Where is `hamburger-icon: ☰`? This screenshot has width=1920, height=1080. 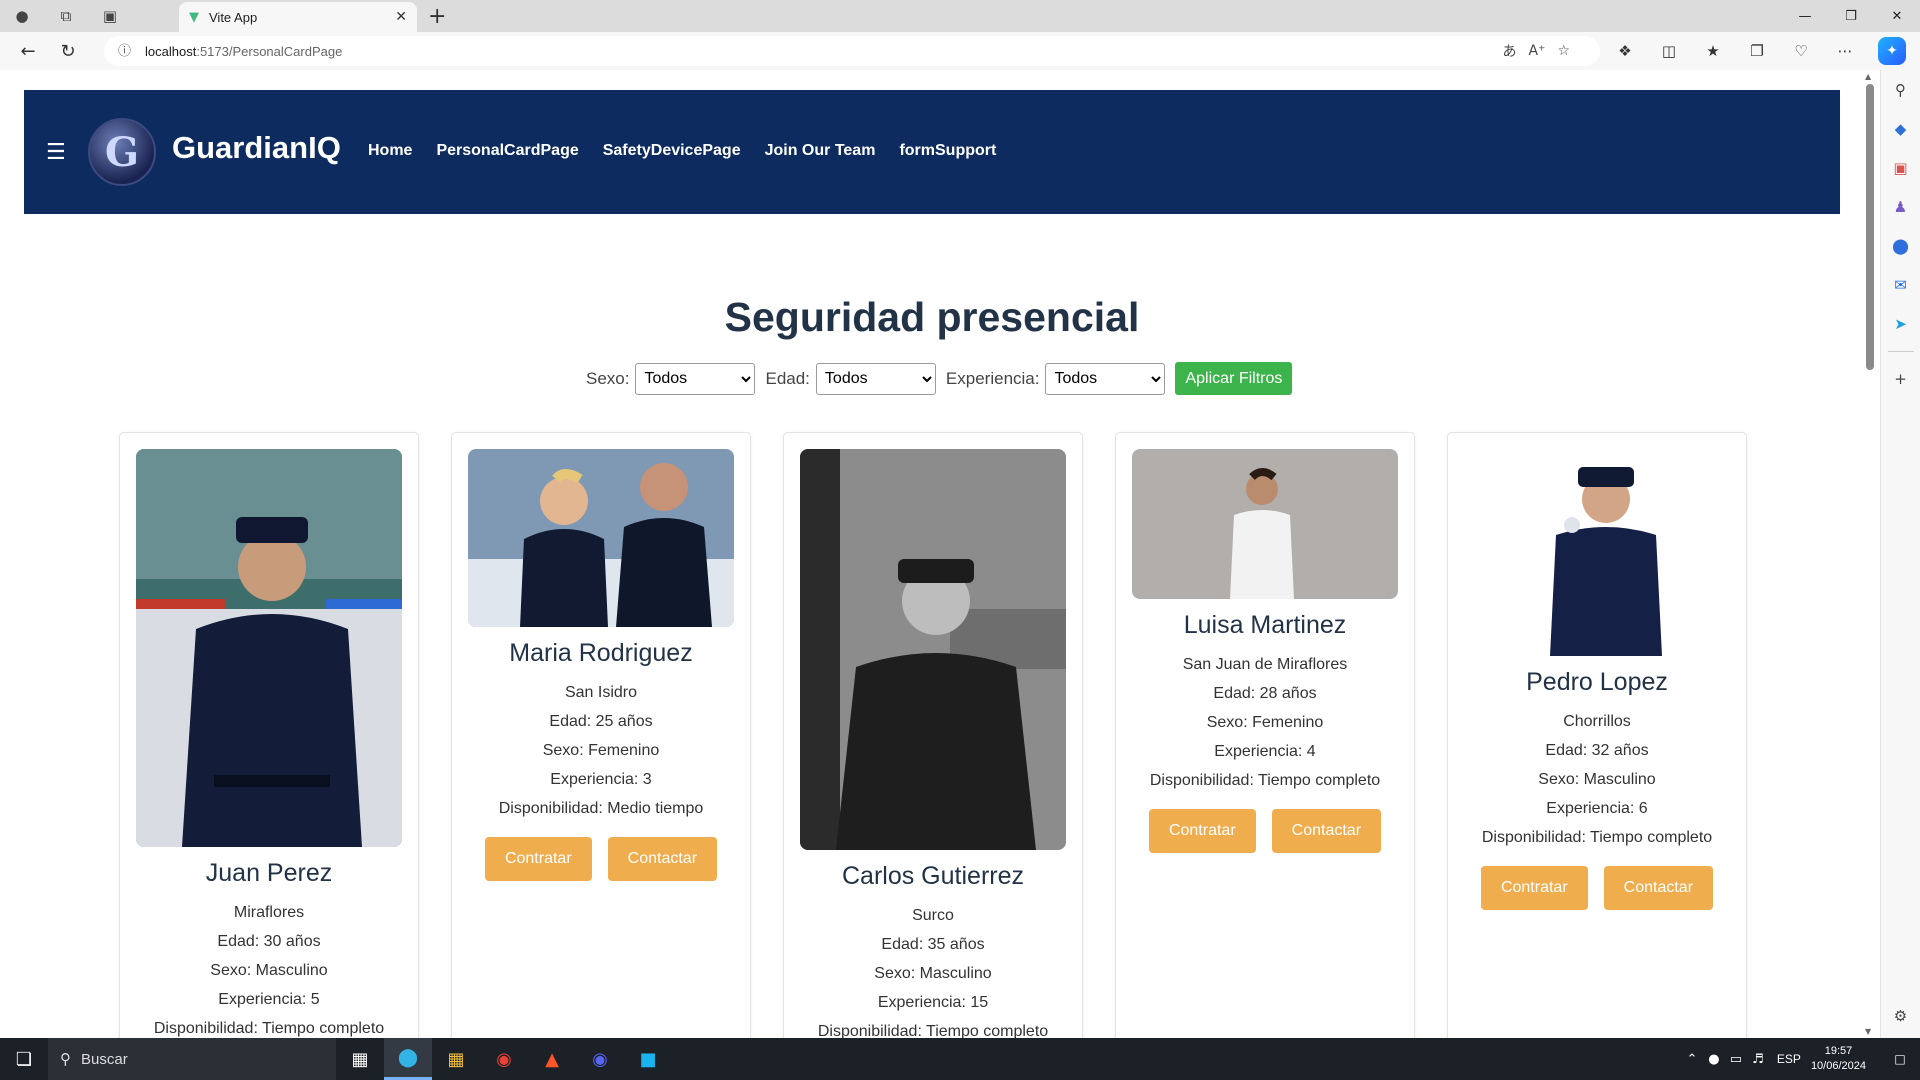 hamburger-icon: ☰ is located at coordinates (56, 152).